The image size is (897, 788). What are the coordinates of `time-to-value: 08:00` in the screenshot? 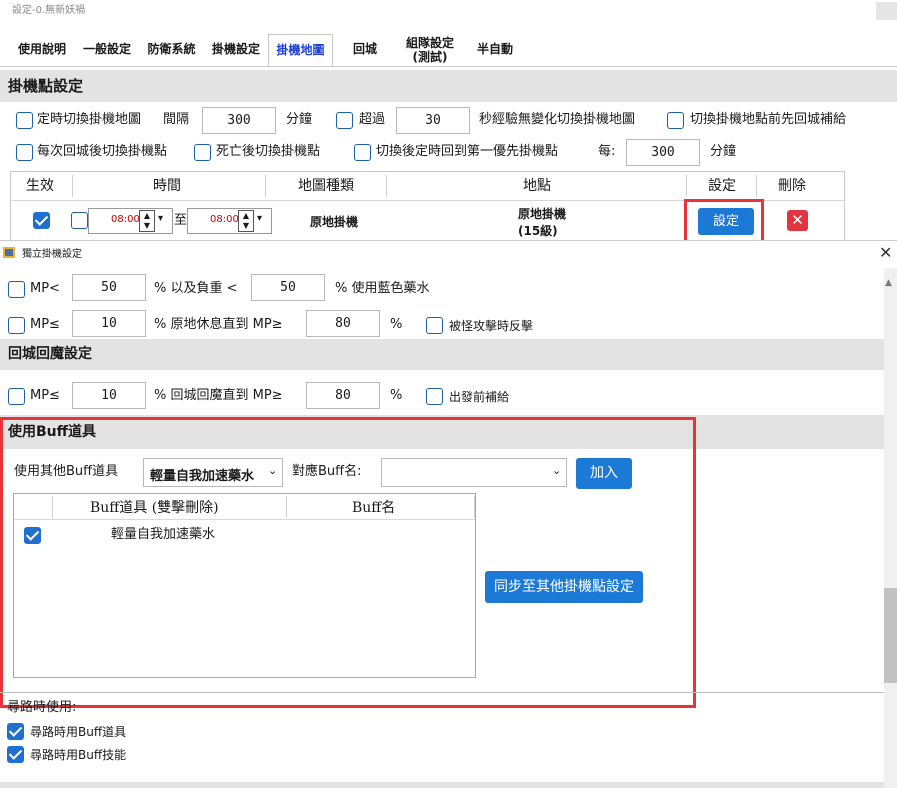 It's located at (224, 219).